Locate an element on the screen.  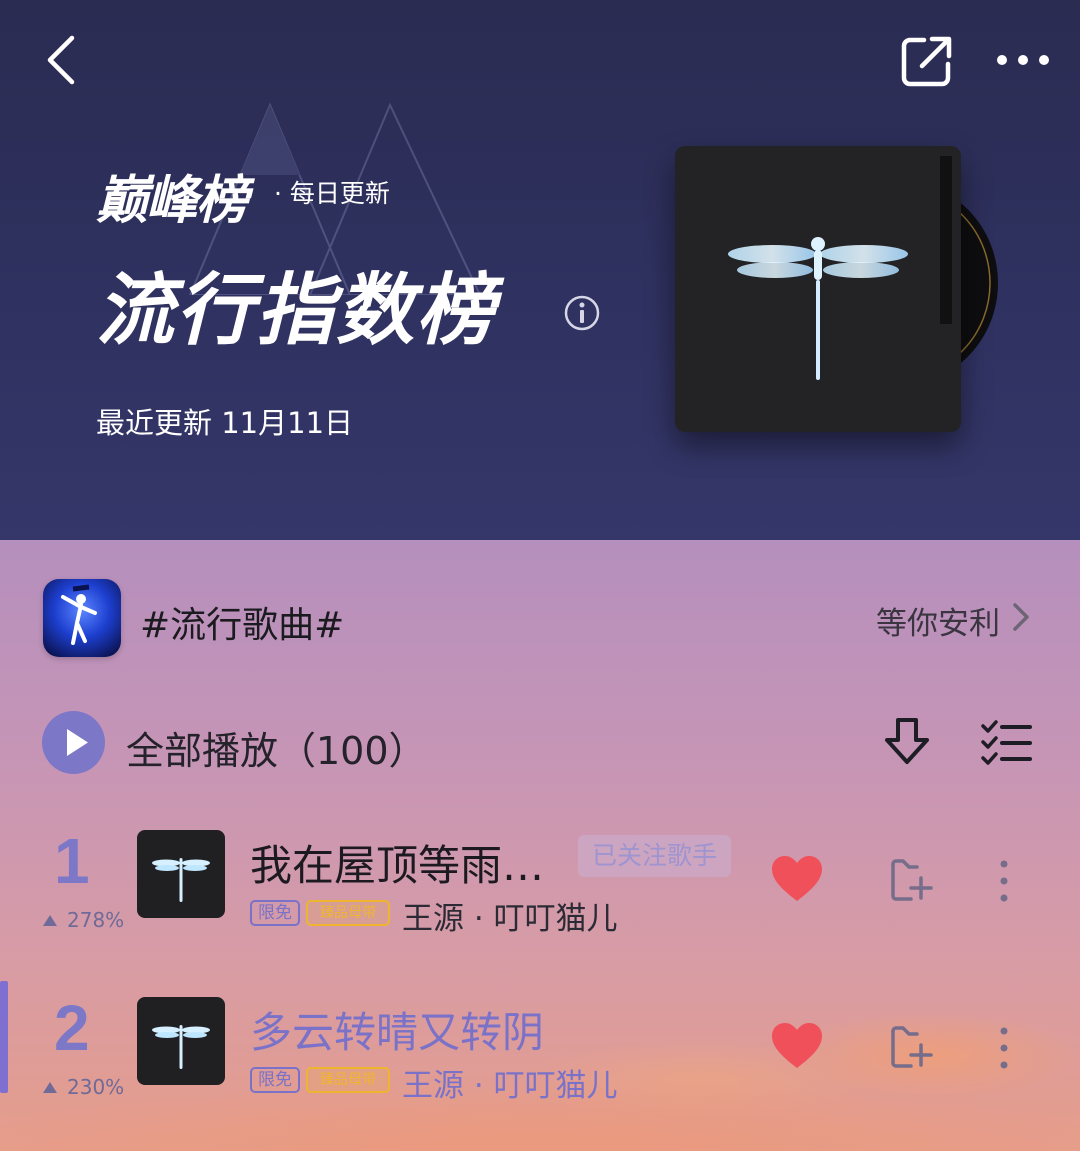
multi-select-icon is located at coordinates (1006, 742).